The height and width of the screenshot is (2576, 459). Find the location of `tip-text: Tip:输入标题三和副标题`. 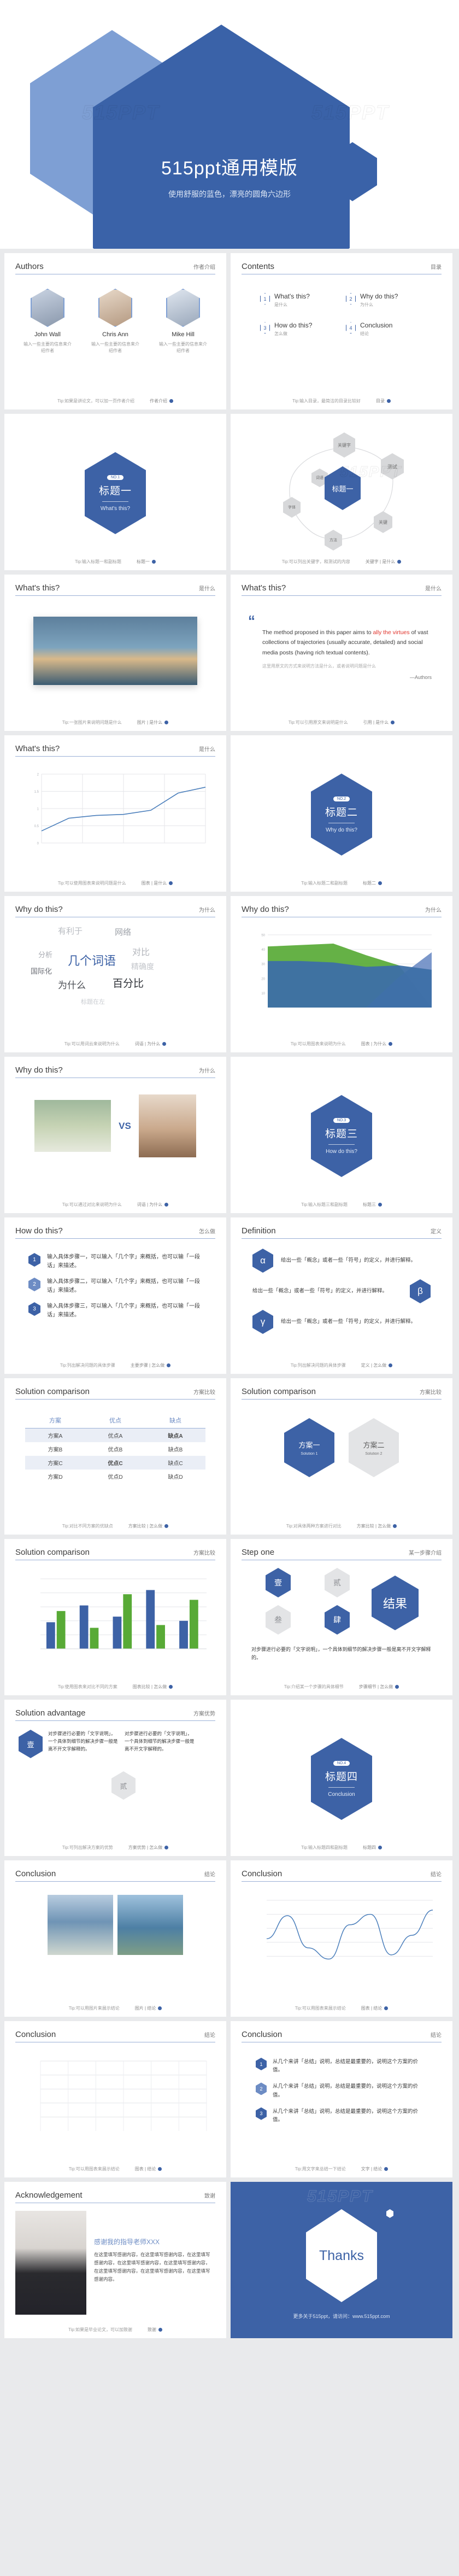

tip-text: Tip:输入标题三和副标题 is located at coordinates (324, 1204).